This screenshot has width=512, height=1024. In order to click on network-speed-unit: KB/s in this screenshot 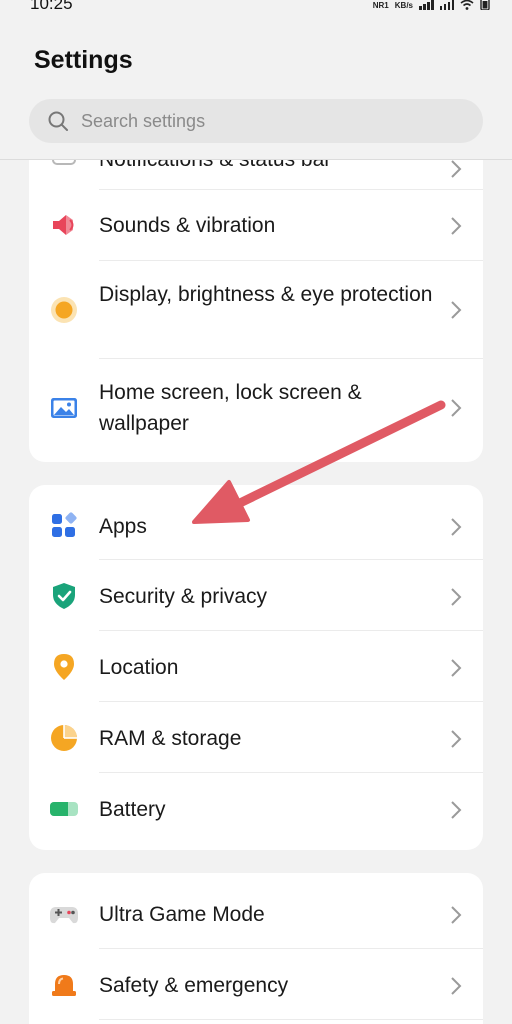, I will do `click(403, 5)`.